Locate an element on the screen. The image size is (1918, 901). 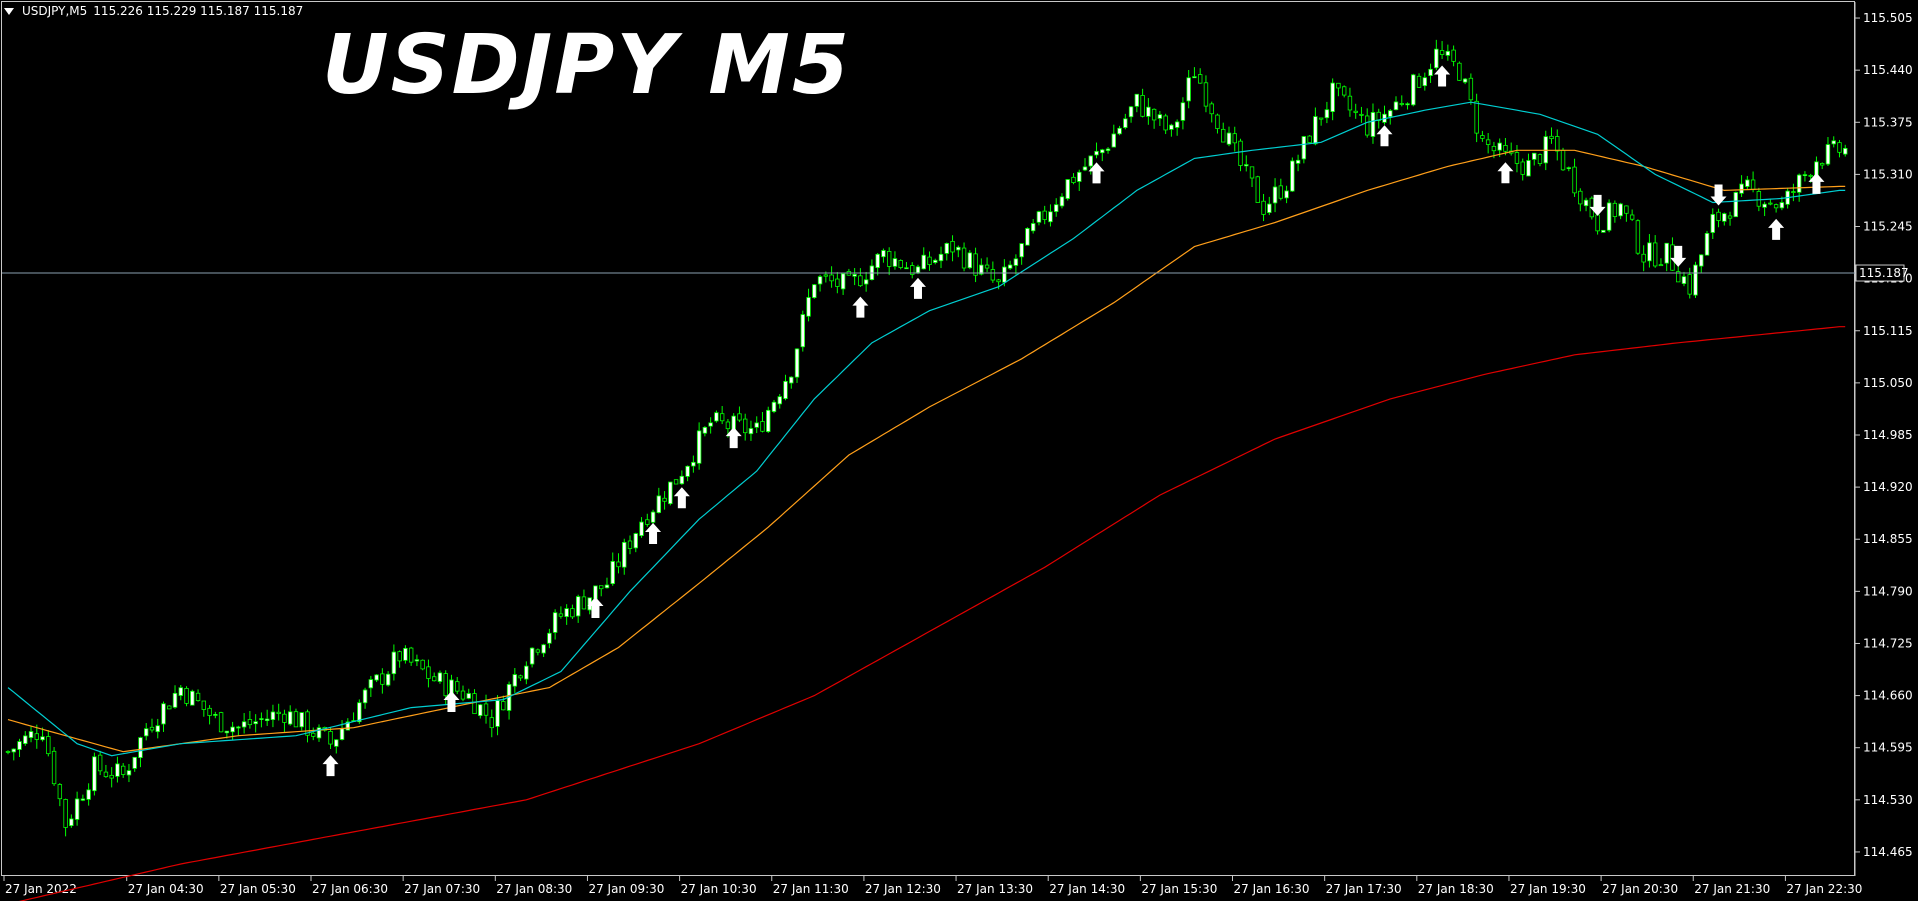
price-tick-label: 114.790 is located at coordinates (1888, 591).